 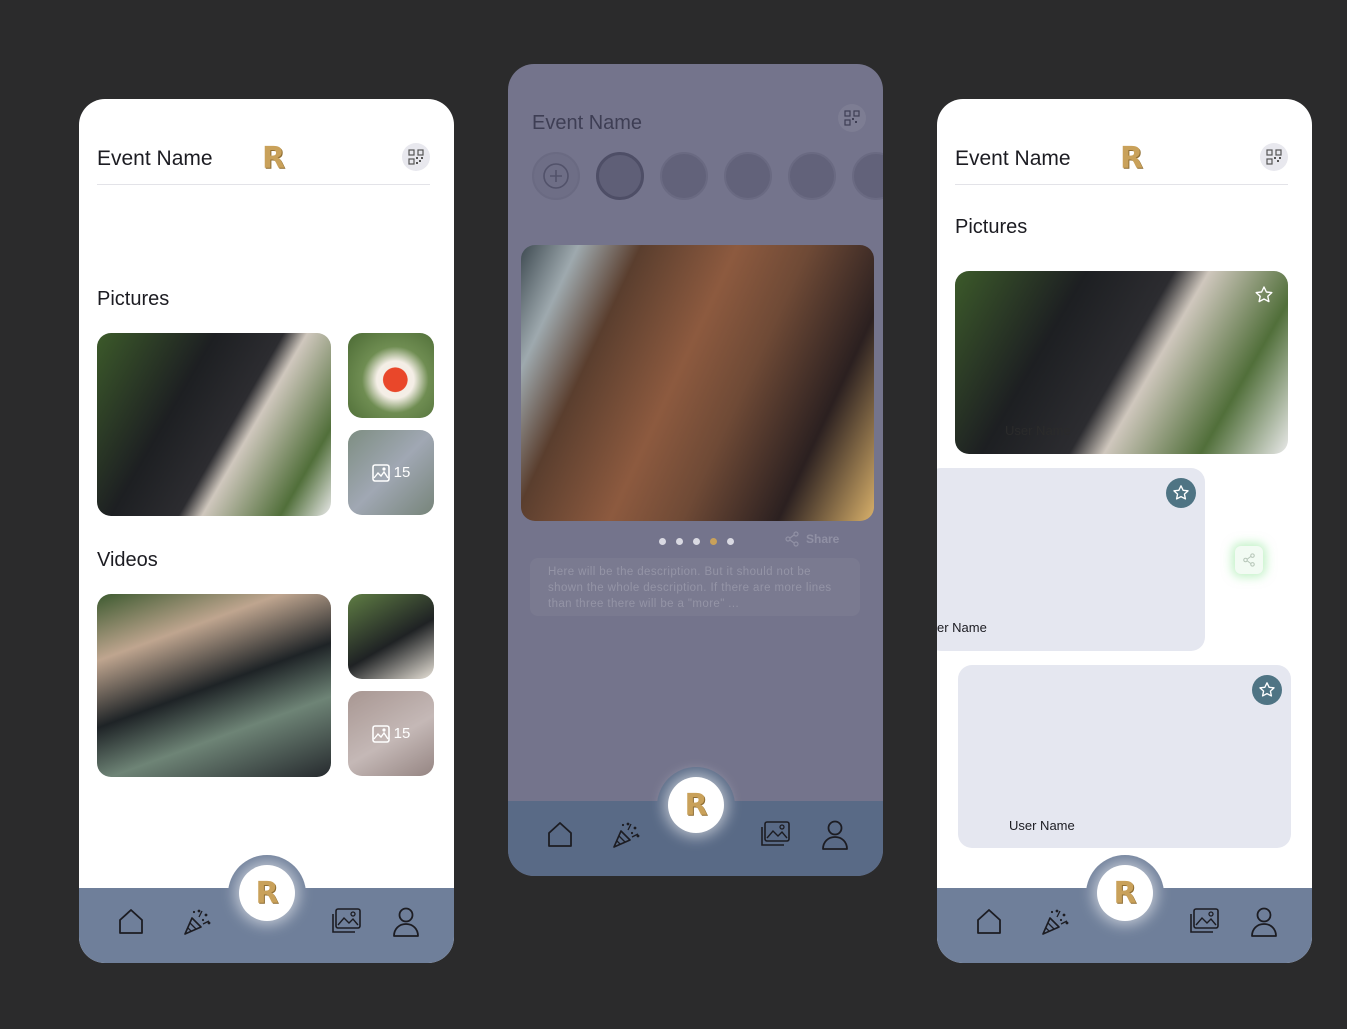 I want to click on toast-video-thumb, so click(x=391, y=636).